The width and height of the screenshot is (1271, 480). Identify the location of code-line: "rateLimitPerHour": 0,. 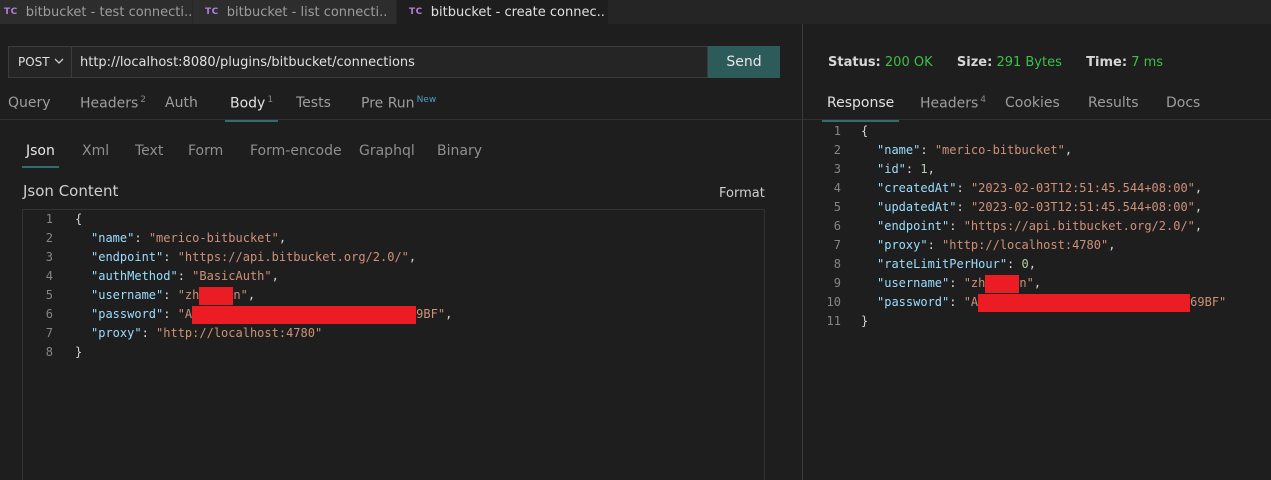
(956, 264).